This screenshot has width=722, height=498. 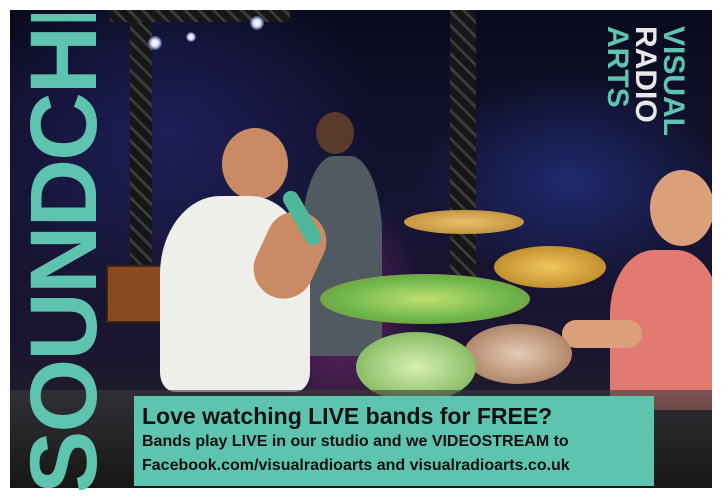 What do you see at coordinates (255, 164) in the screenshot?
I see `singer-head` at bounding box center [255, 164].